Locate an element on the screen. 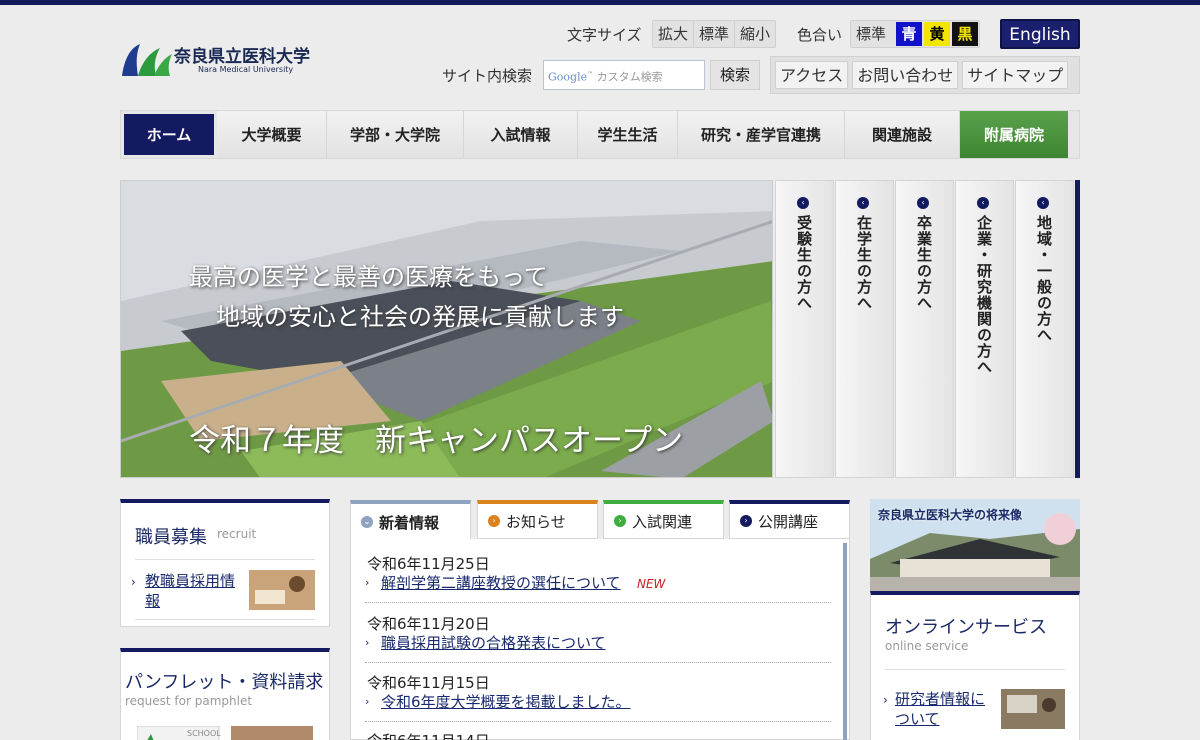 The width and height of the screenshot is (1200, 740). logo-mark-icon is located at coordinates (147, 60).